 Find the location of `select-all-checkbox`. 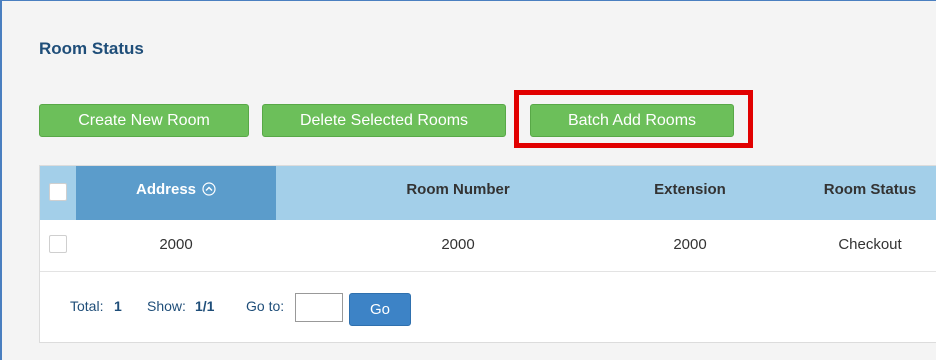

select-all-checkbox is located at coordinates (58, 192).